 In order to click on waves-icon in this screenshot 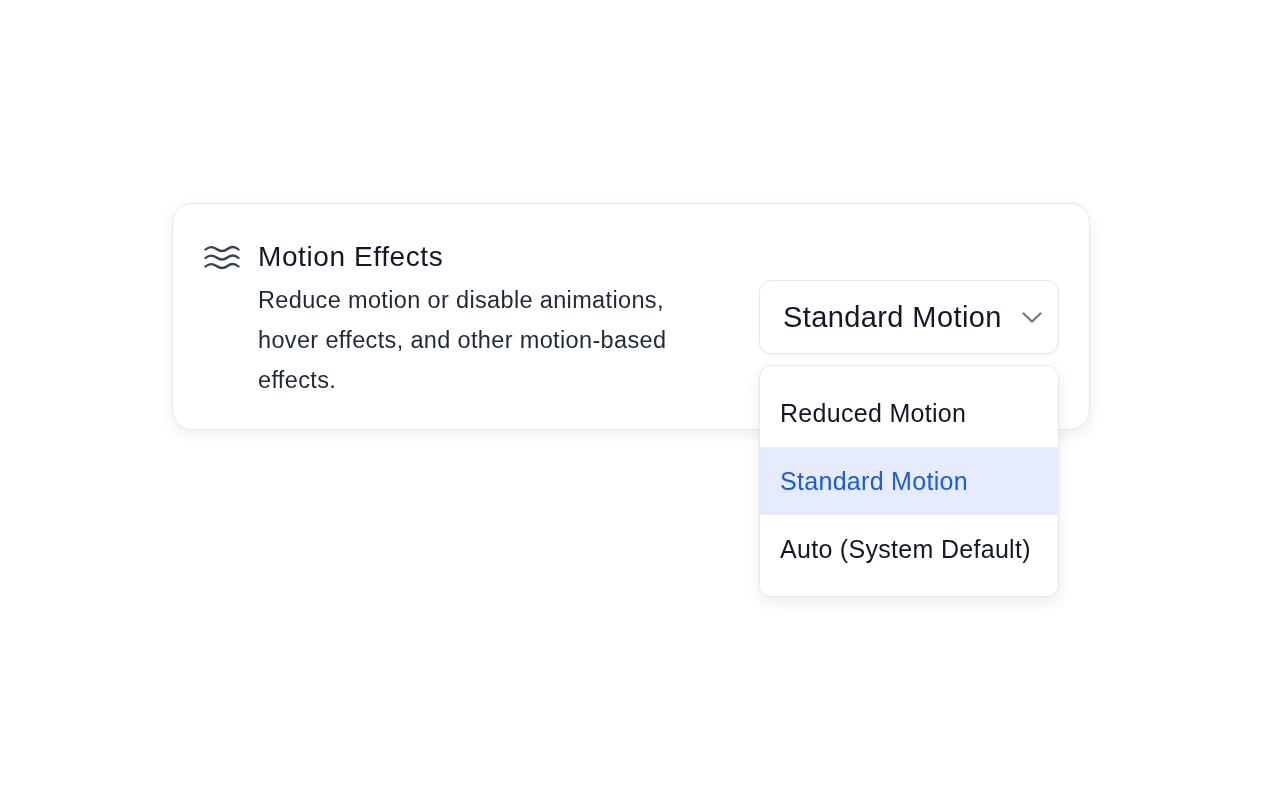, I will do `click(222, 258)`.